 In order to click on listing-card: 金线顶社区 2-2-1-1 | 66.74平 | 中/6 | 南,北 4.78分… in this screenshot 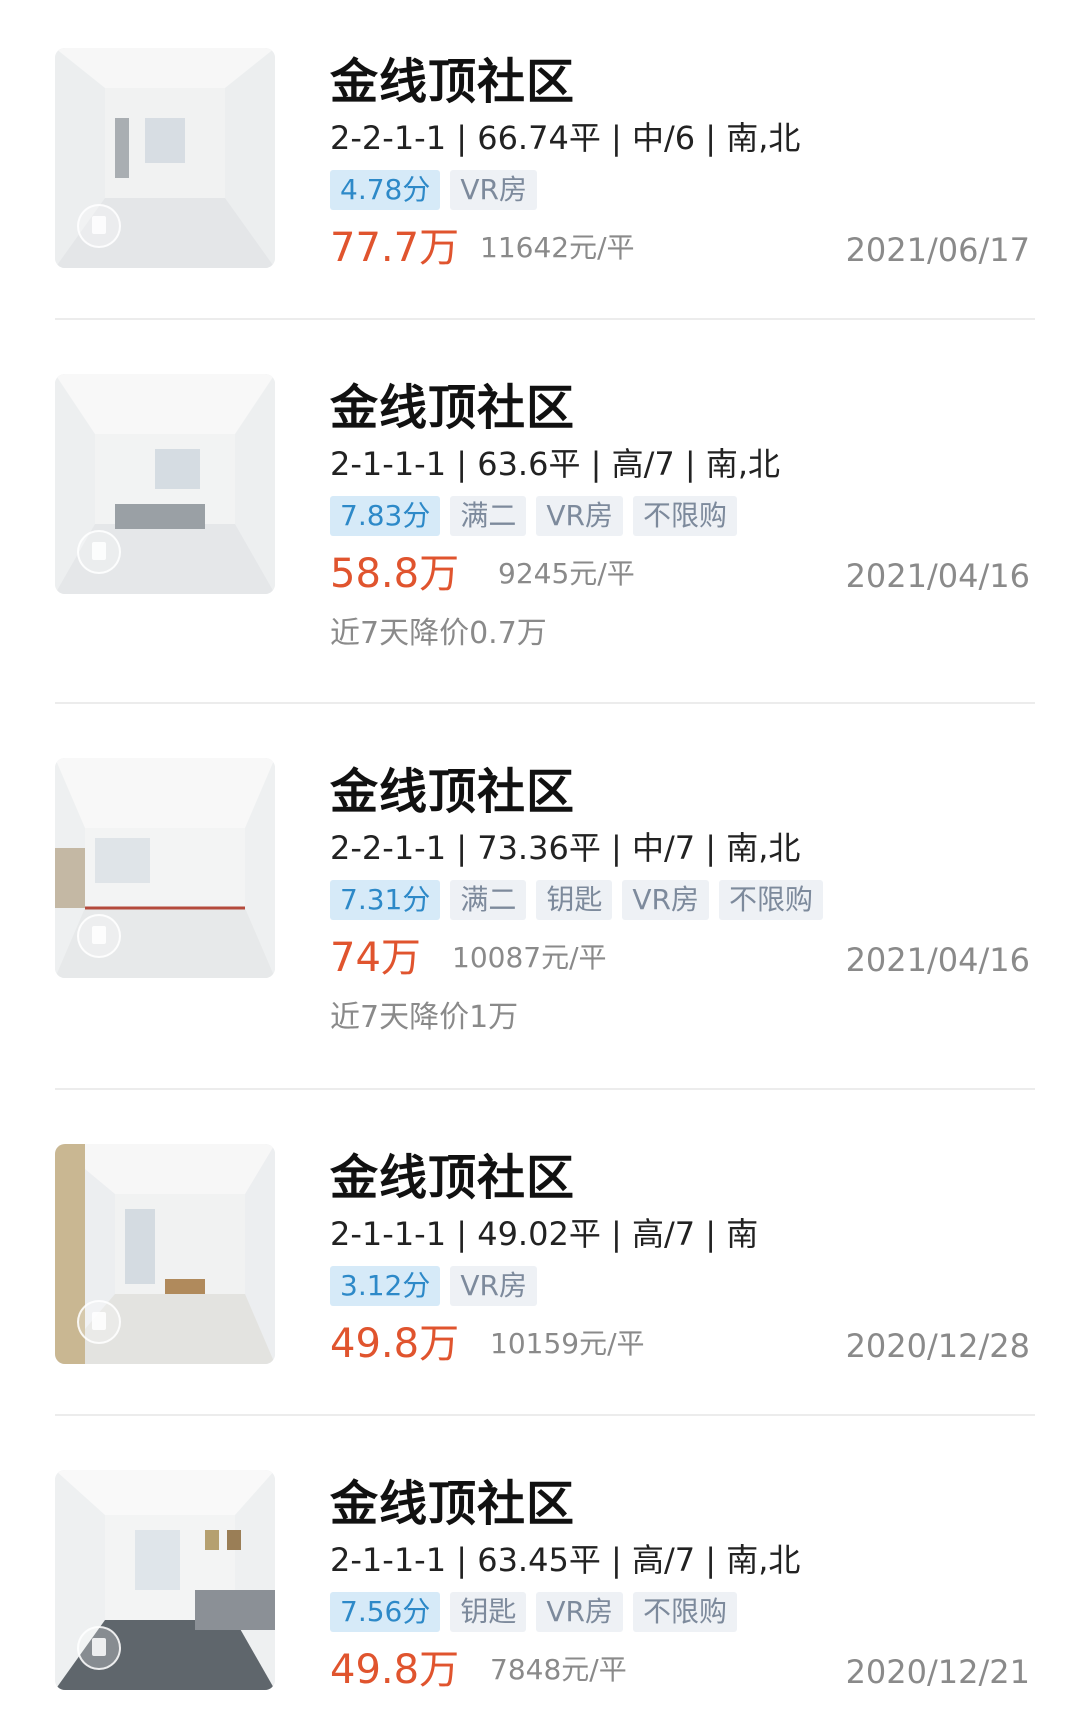, I will do `click(540, 159)`.